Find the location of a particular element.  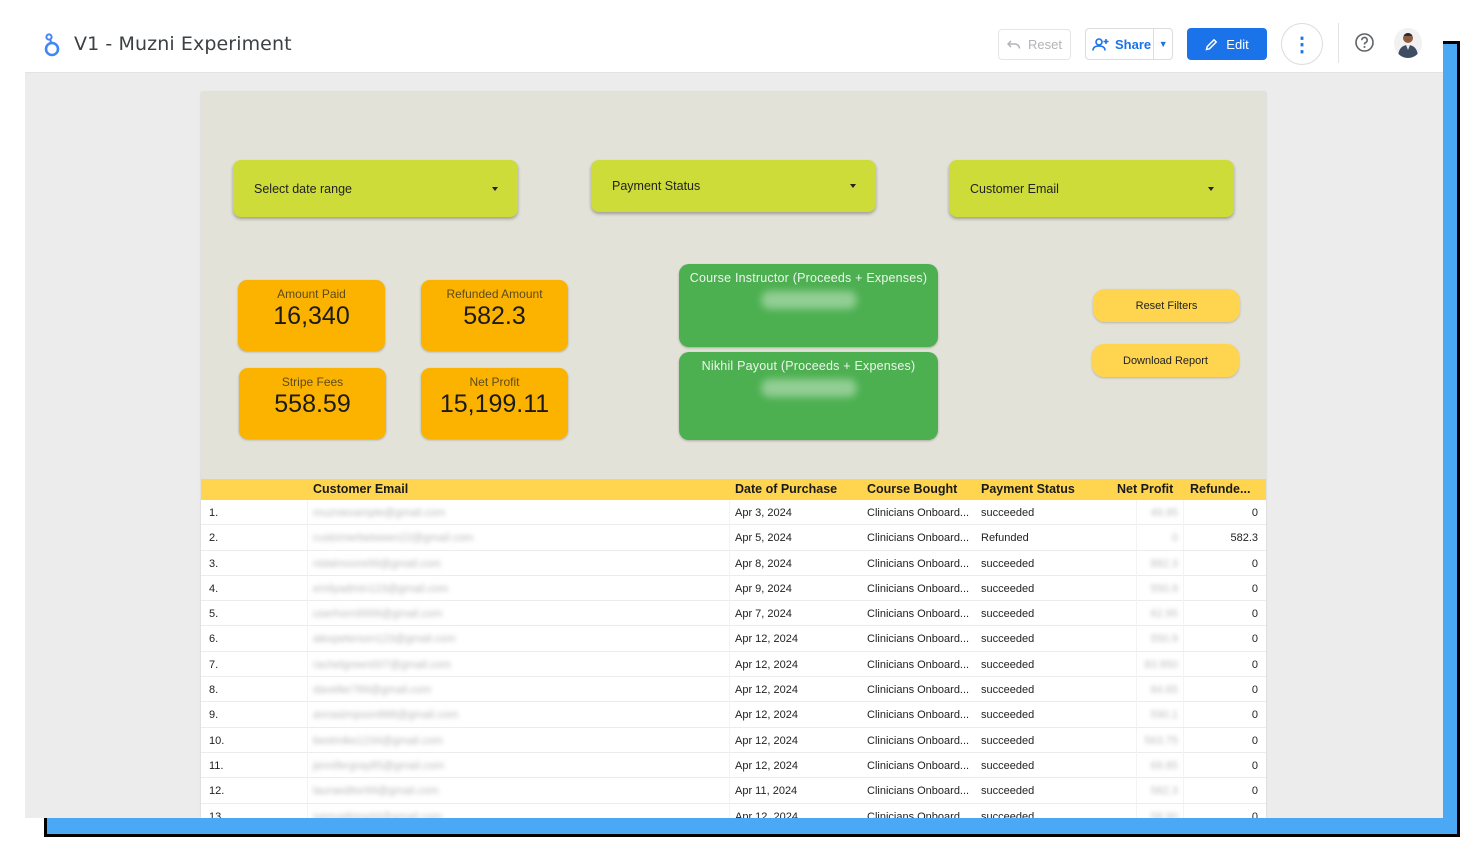

column-header-customer-email: Customer Email is located at coordinates (360, 489).